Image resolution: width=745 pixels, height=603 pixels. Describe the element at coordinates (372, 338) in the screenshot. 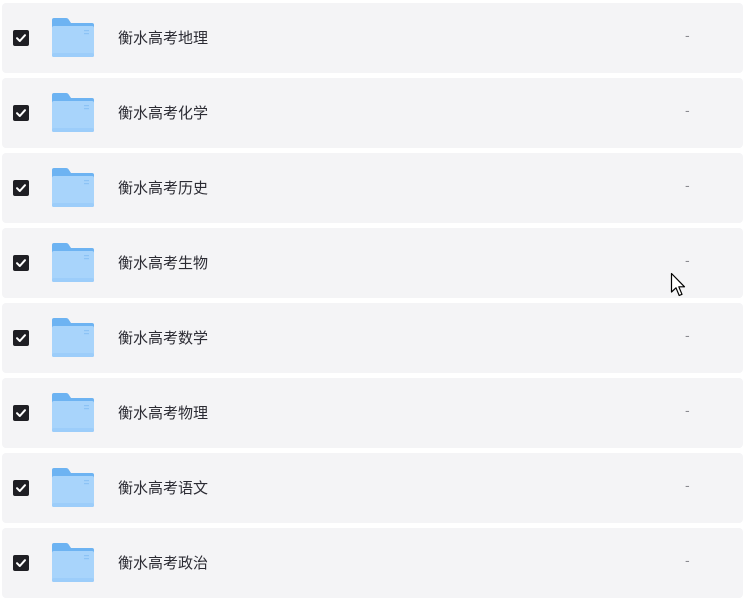

I see `file-row: 衡水高考数学 -` at that location.